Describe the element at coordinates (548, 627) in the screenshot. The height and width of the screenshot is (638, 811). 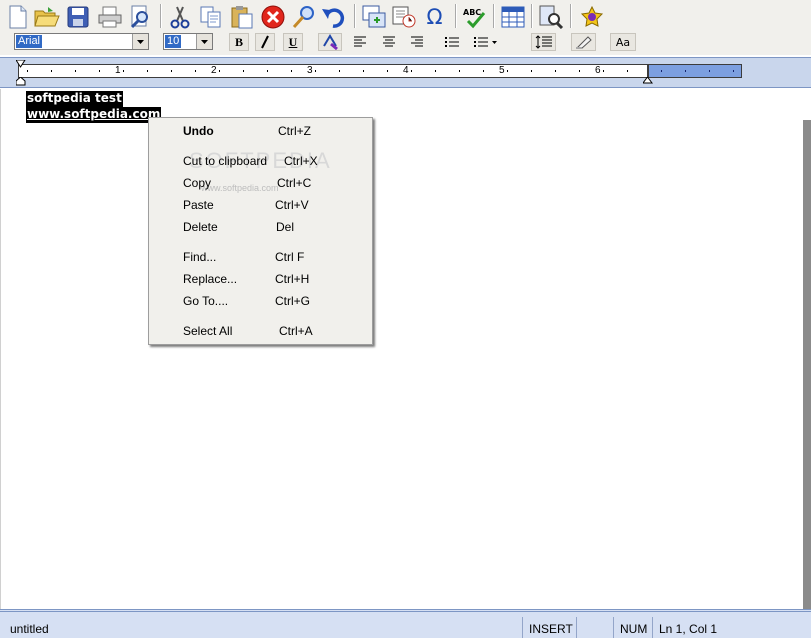
I see `status-insert-mode: INSERT` at that location.